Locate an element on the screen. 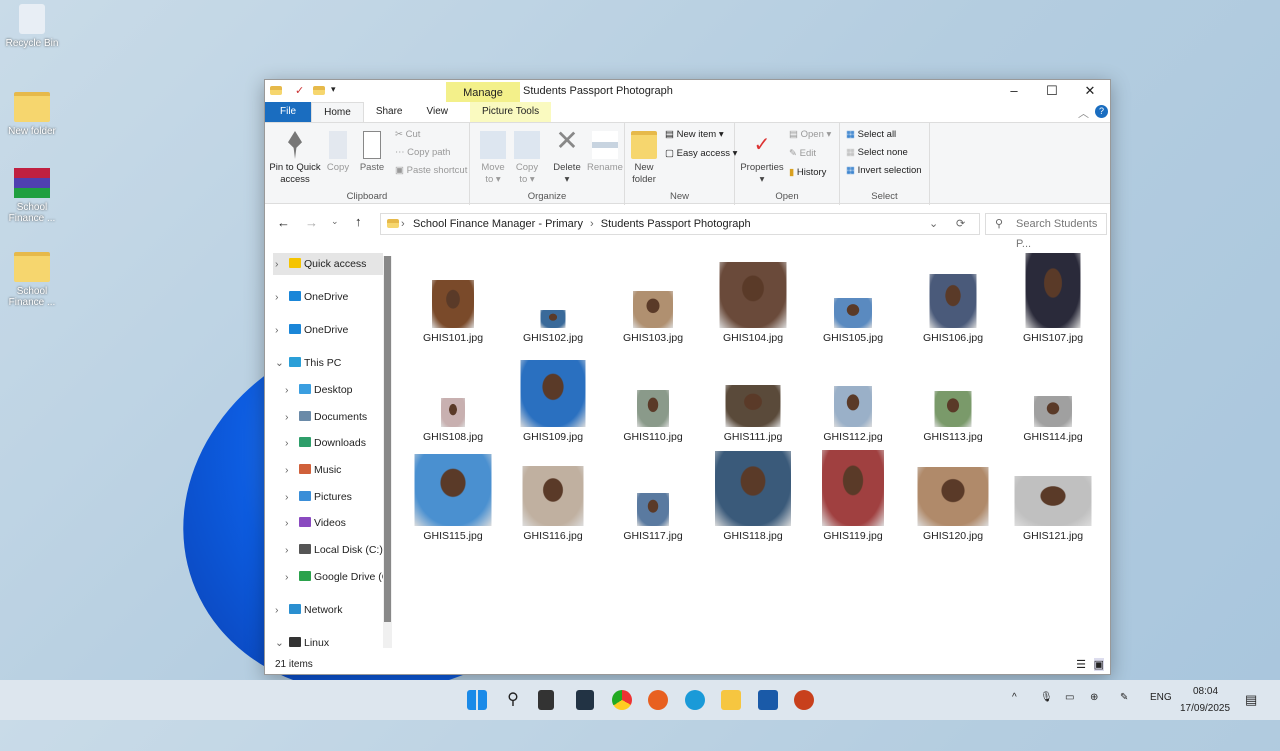 The height and width of the screenshot is (751, 1280). help-icon: ? is located at coordinates (1101, 111).